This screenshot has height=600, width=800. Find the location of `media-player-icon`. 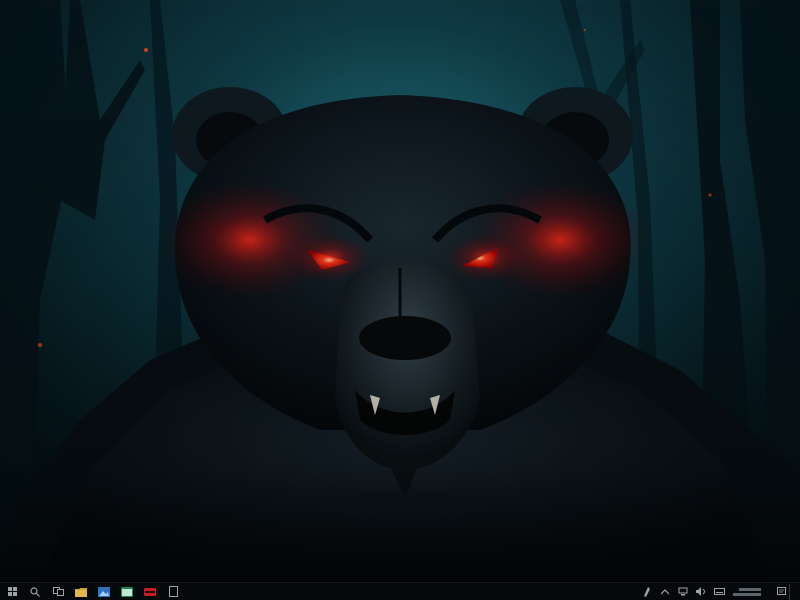

media-player-icon is located at coordinates (150, 592).